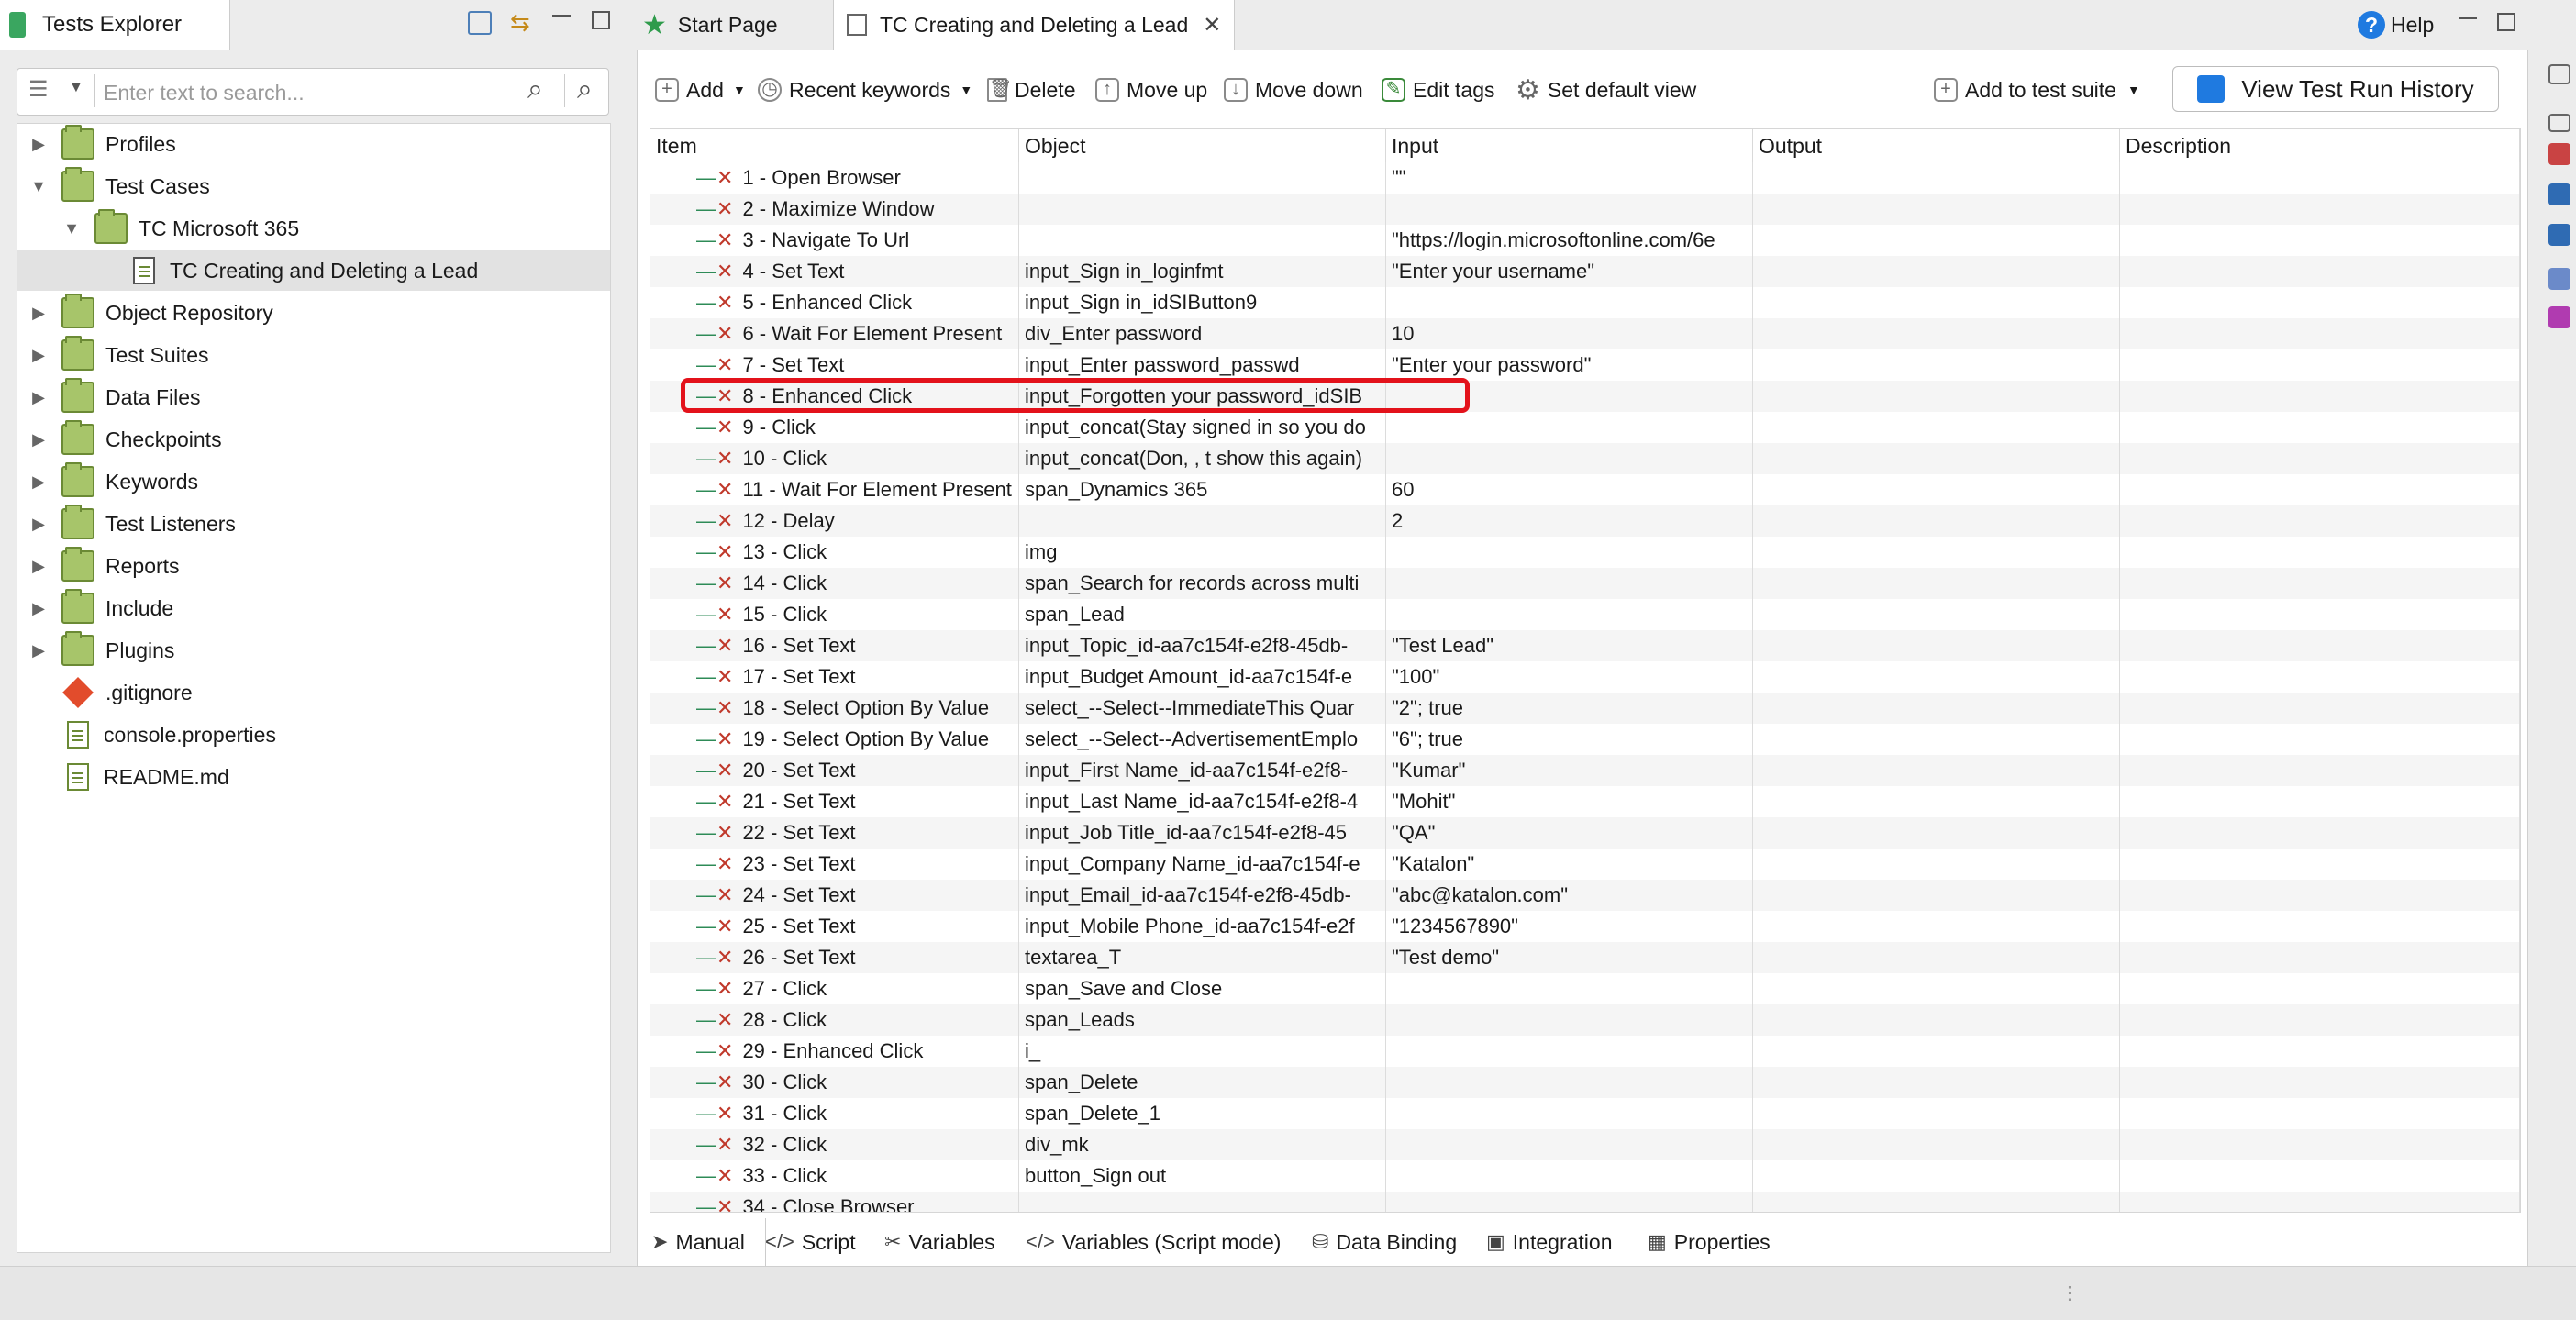 The height and width of the screenshot is (1320, 2576). I want to click on move-up-button: ↑ Move up, so click(1151, 90).